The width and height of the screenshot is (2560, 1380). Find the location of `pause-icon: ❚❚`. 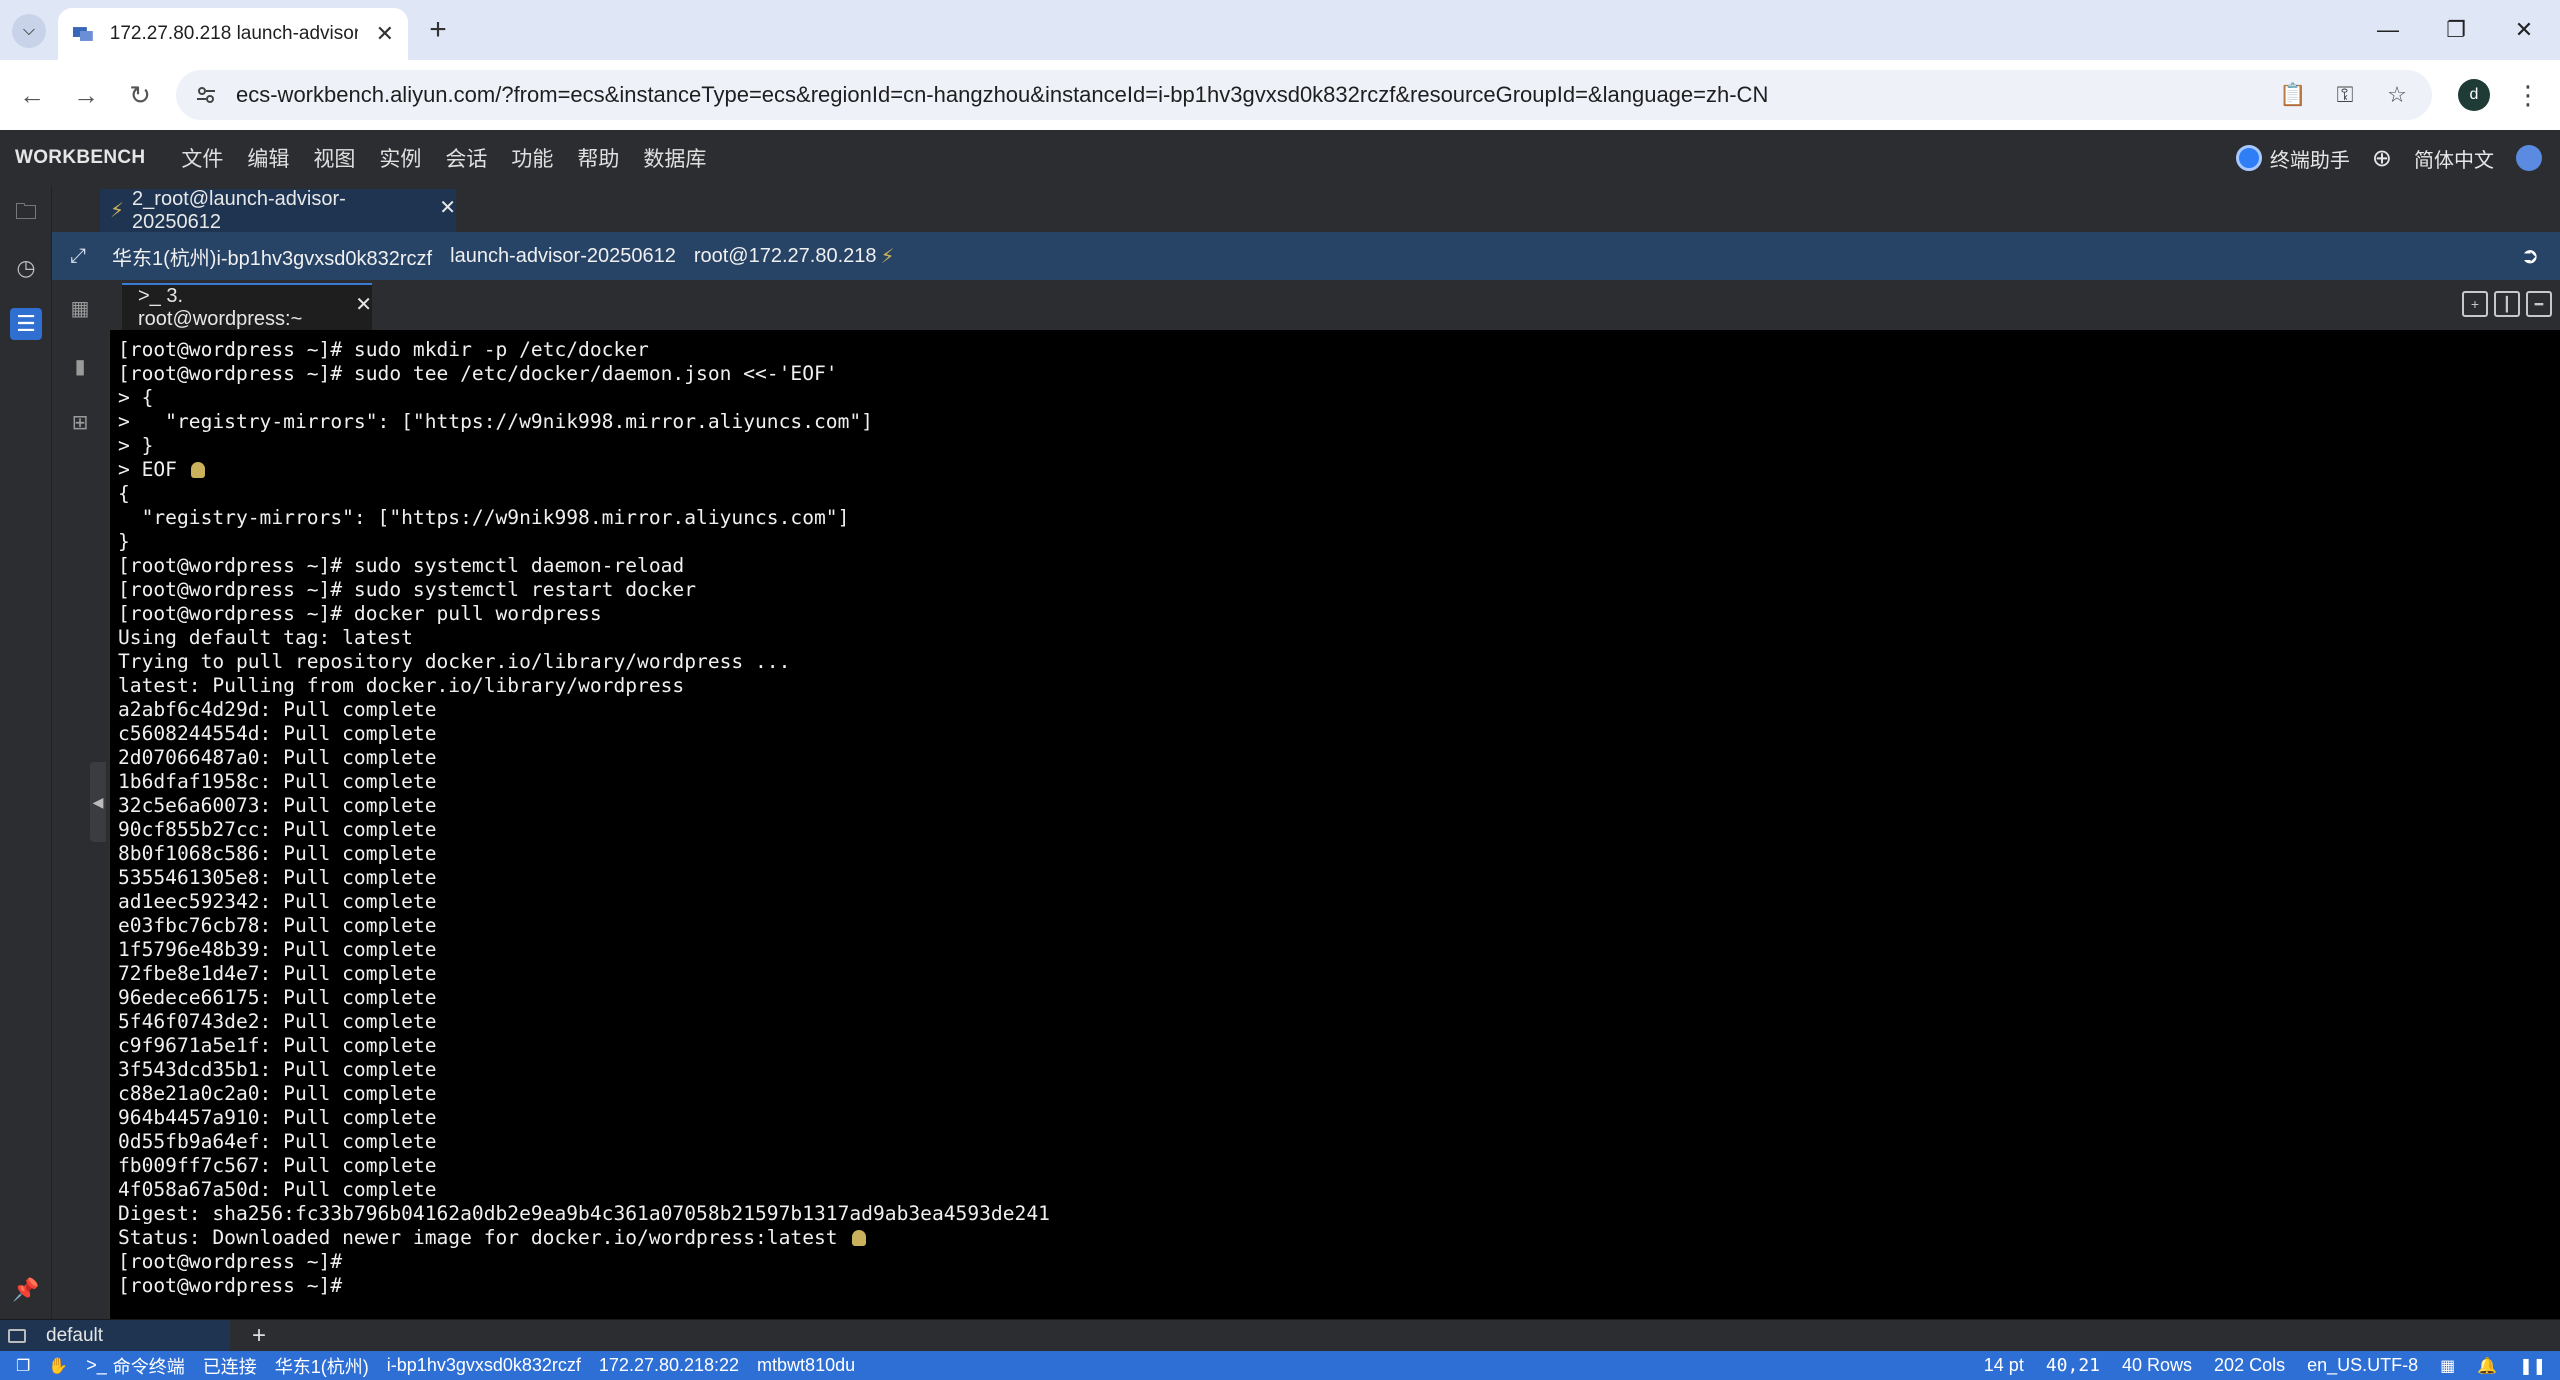

pause-icon: ❚❚ is located at coordinates (2532, 1366).